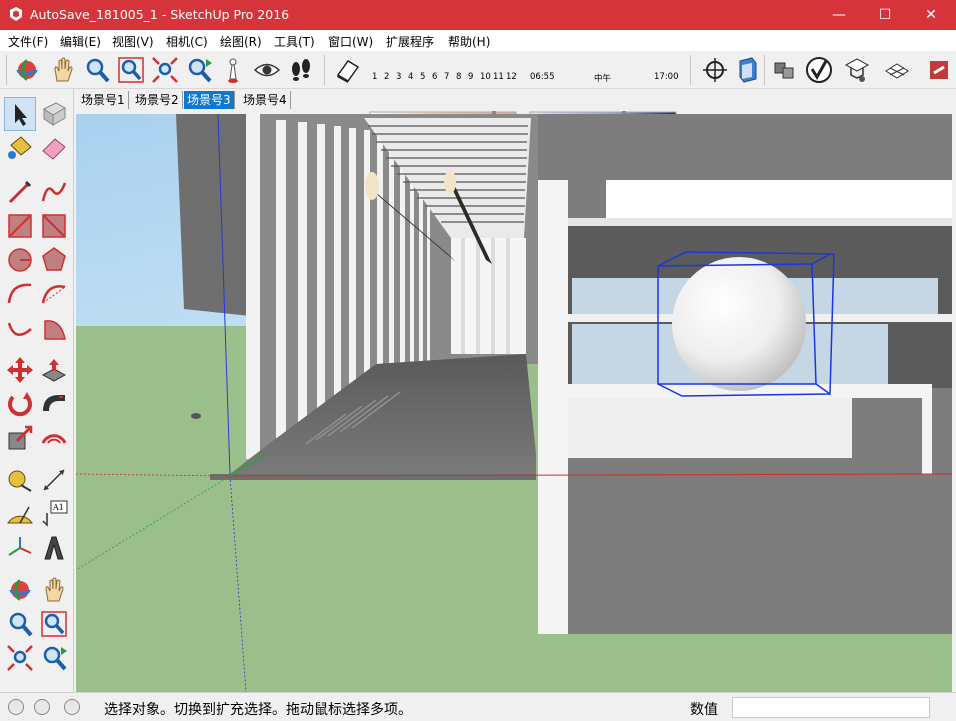 The image size is (956, 721). Describe the element at coordinates (939, 70) in the screenshot. I see `layout-icon` at that location.